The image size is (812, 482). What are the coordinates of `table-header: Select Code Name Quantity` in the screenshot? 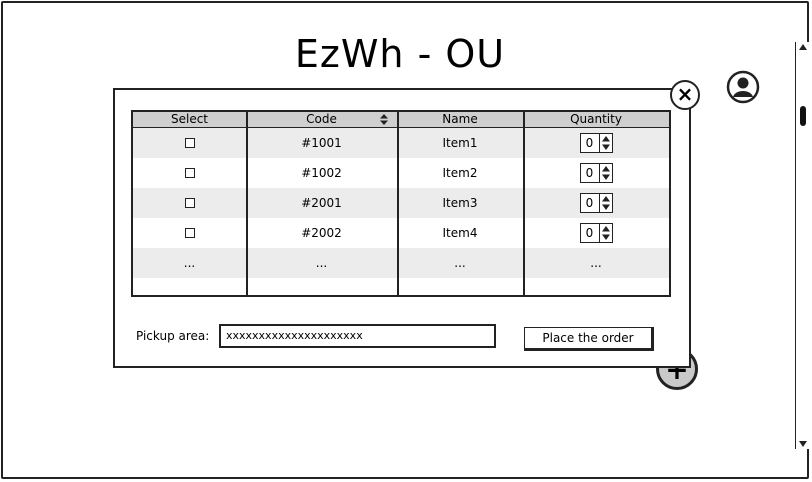 It's located at (401, 120).